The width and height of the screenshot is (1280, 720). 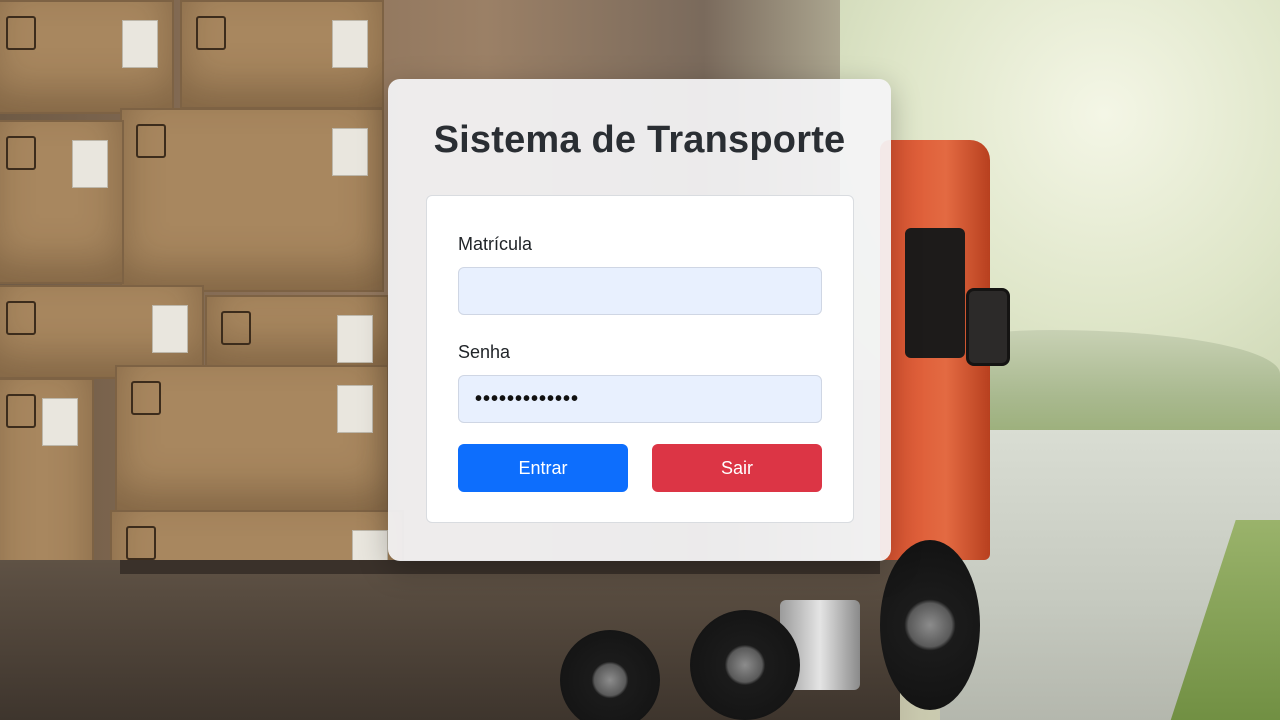 I want to click on entrar-button: Entrar, so click(x=543, y=468).